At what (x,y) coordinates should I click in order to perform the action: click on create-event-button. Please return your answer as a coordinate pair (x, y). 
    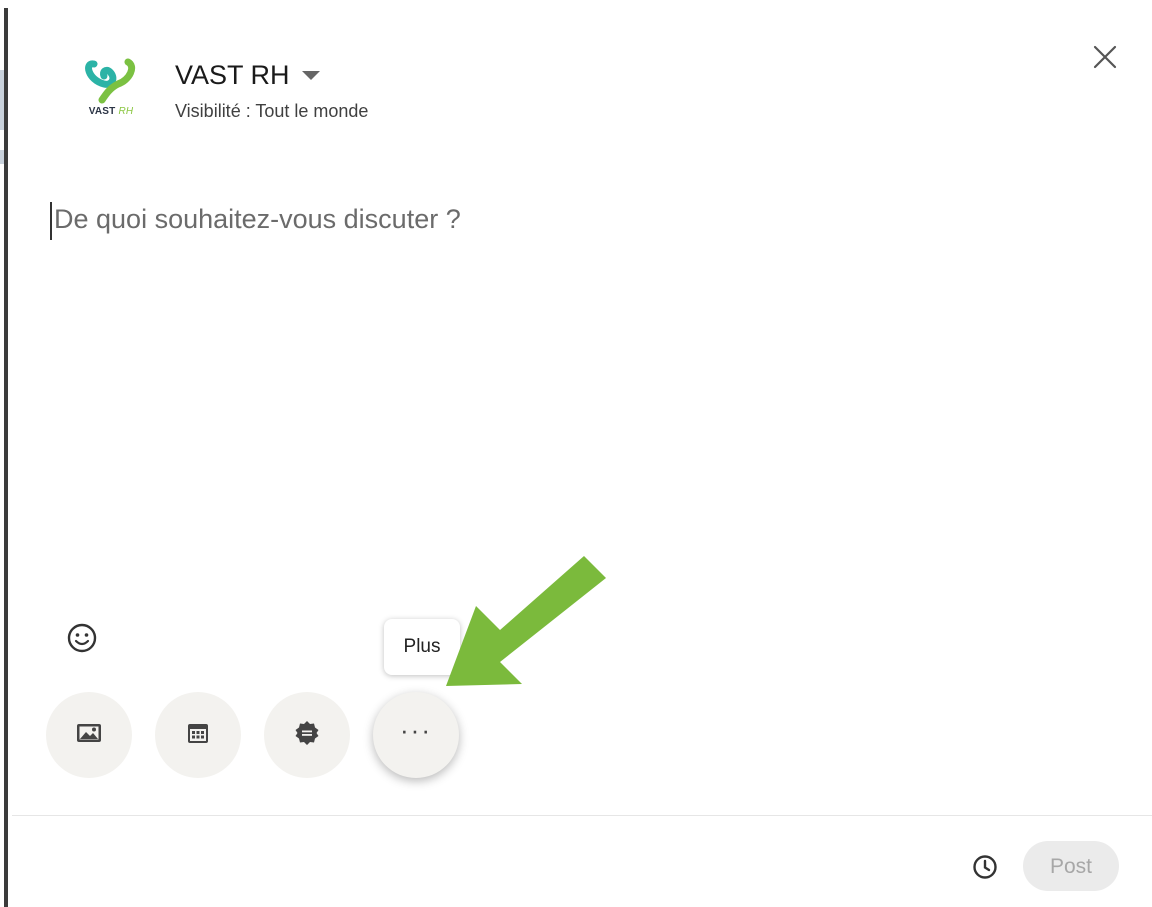
    Looking at the image, I should click on (198, 735).